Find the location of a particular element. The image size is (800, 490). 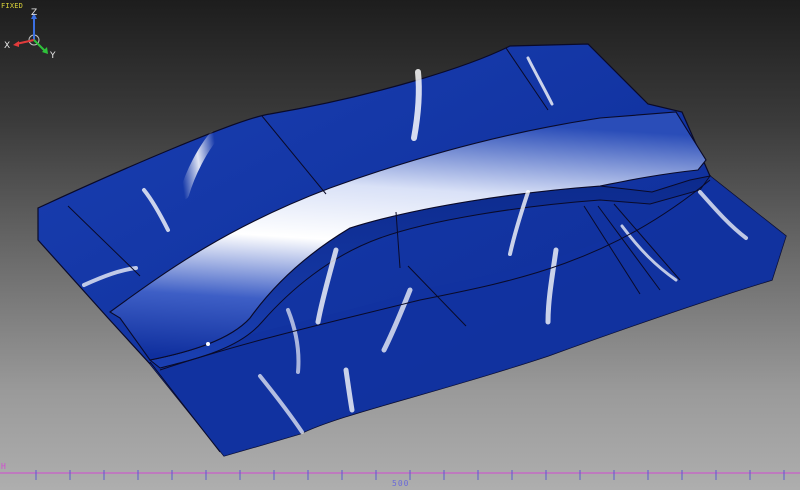

scale-ruler: H 500 is located at coordinates (400, 476).